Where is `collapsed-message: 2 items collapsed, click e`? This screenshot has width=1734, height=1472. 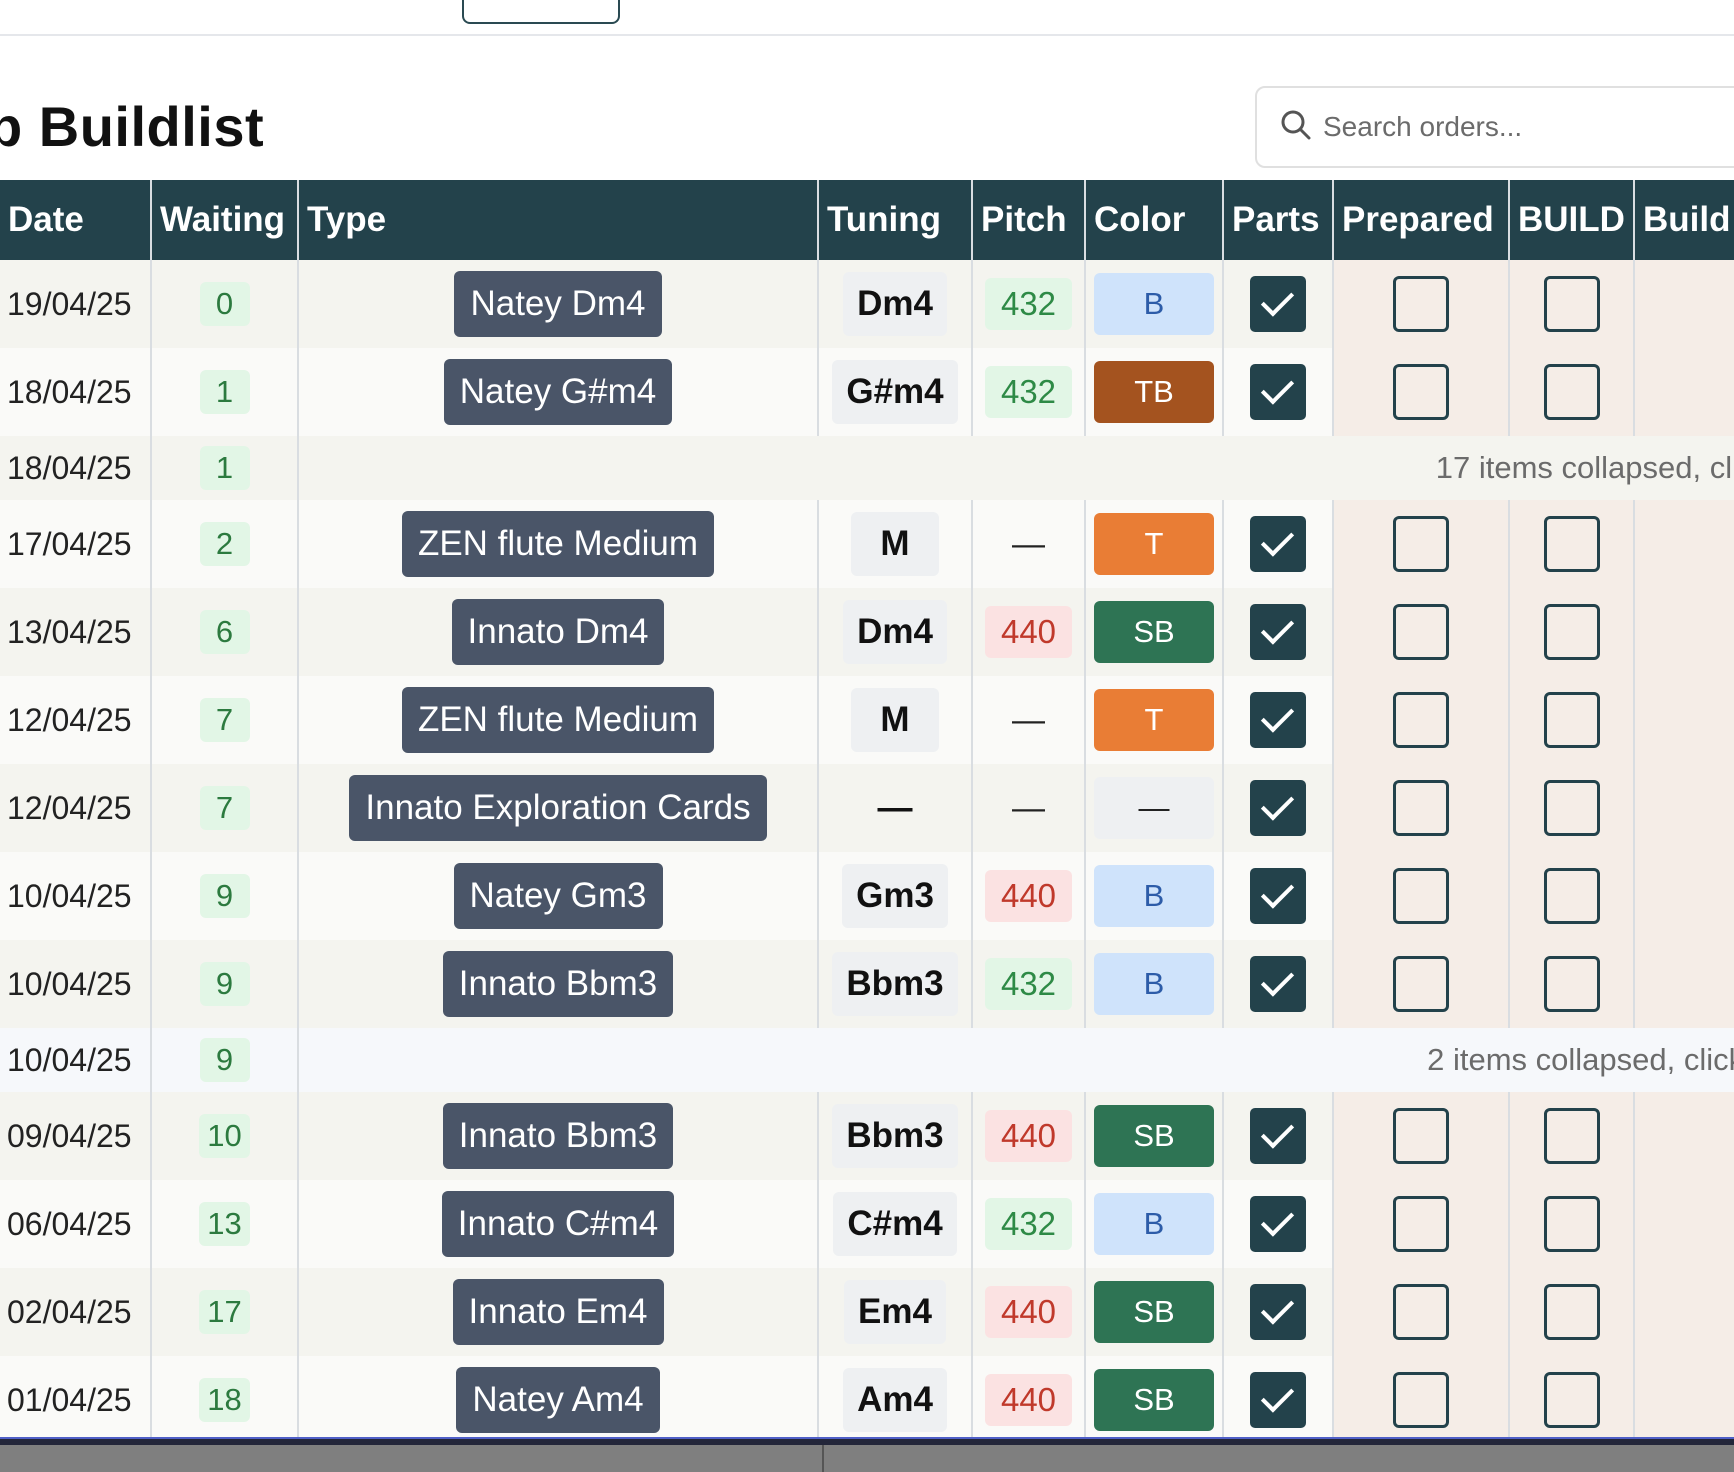
collapsed-message: 2 items collapsed, click e is located at coordinates (1016, 1060).